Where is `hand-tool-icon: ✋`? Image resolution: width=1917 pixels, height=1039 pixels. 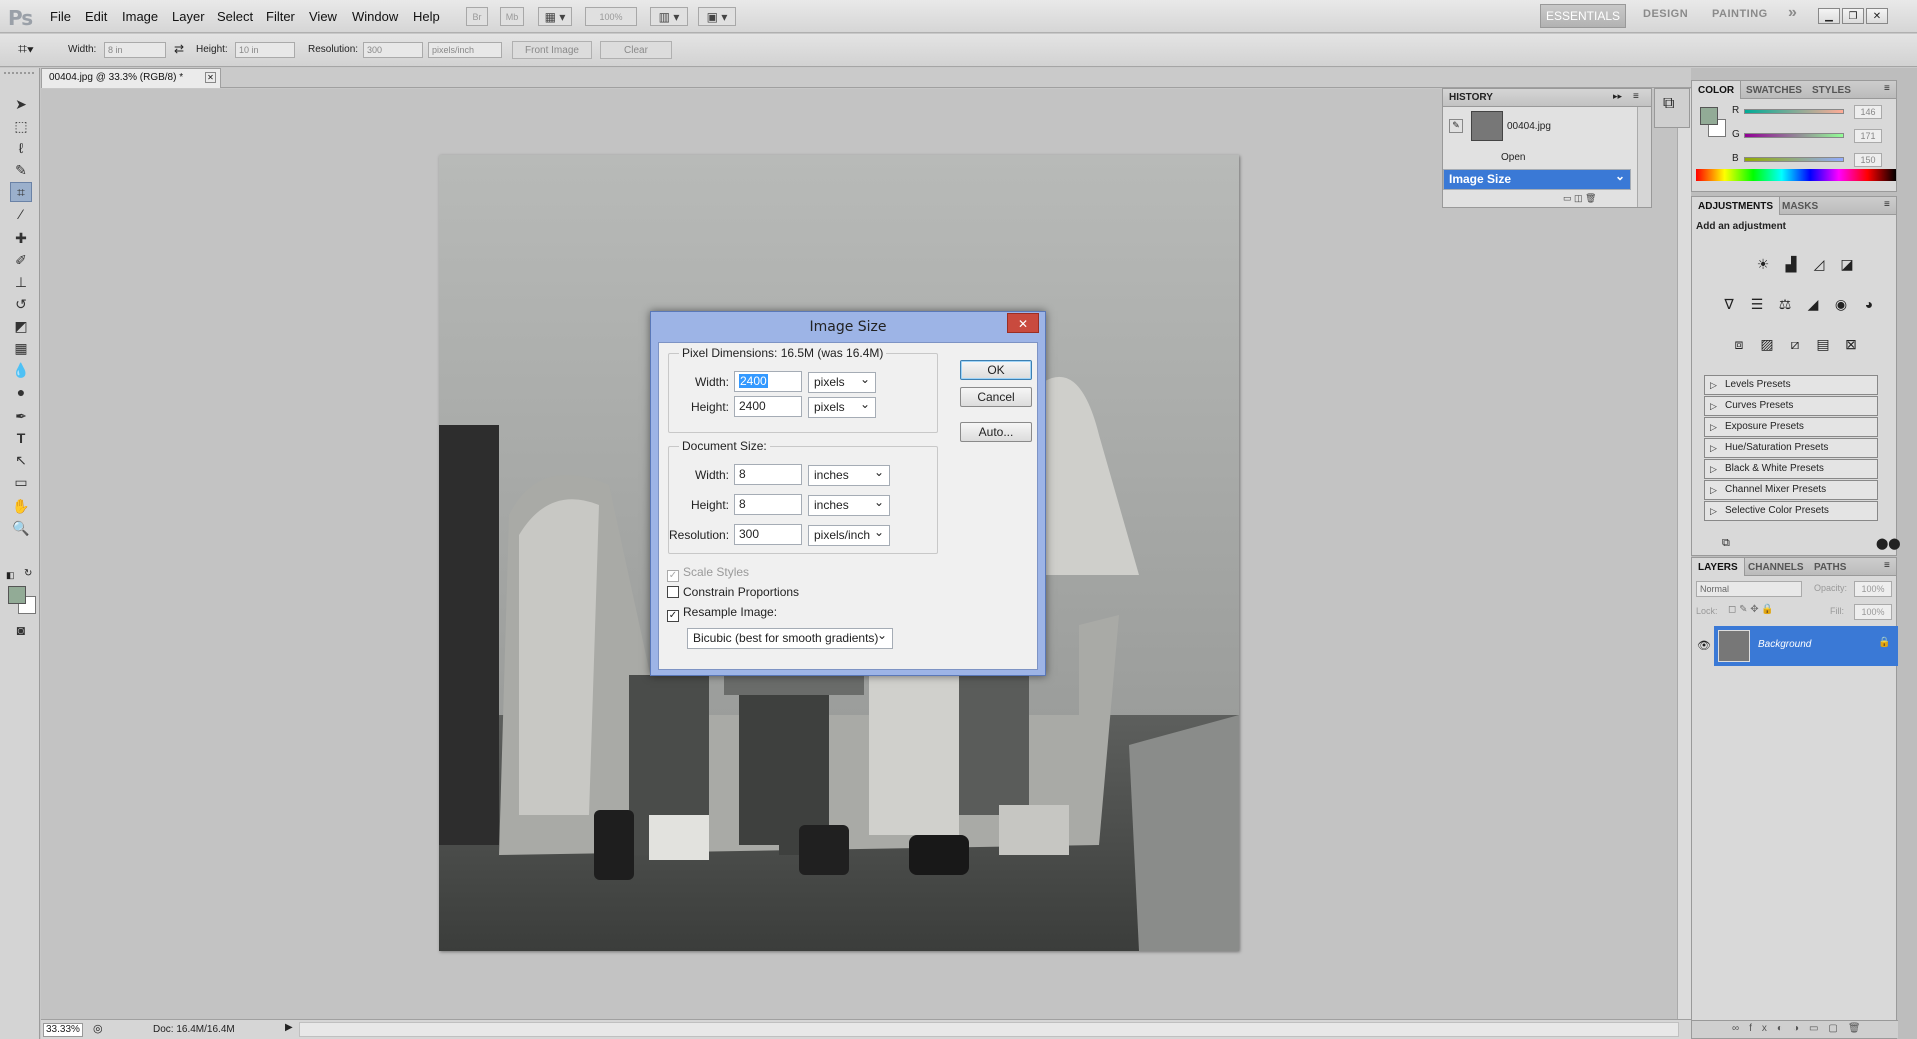
hand-tool-icon: ✋ is located at coordinates (21, 506).